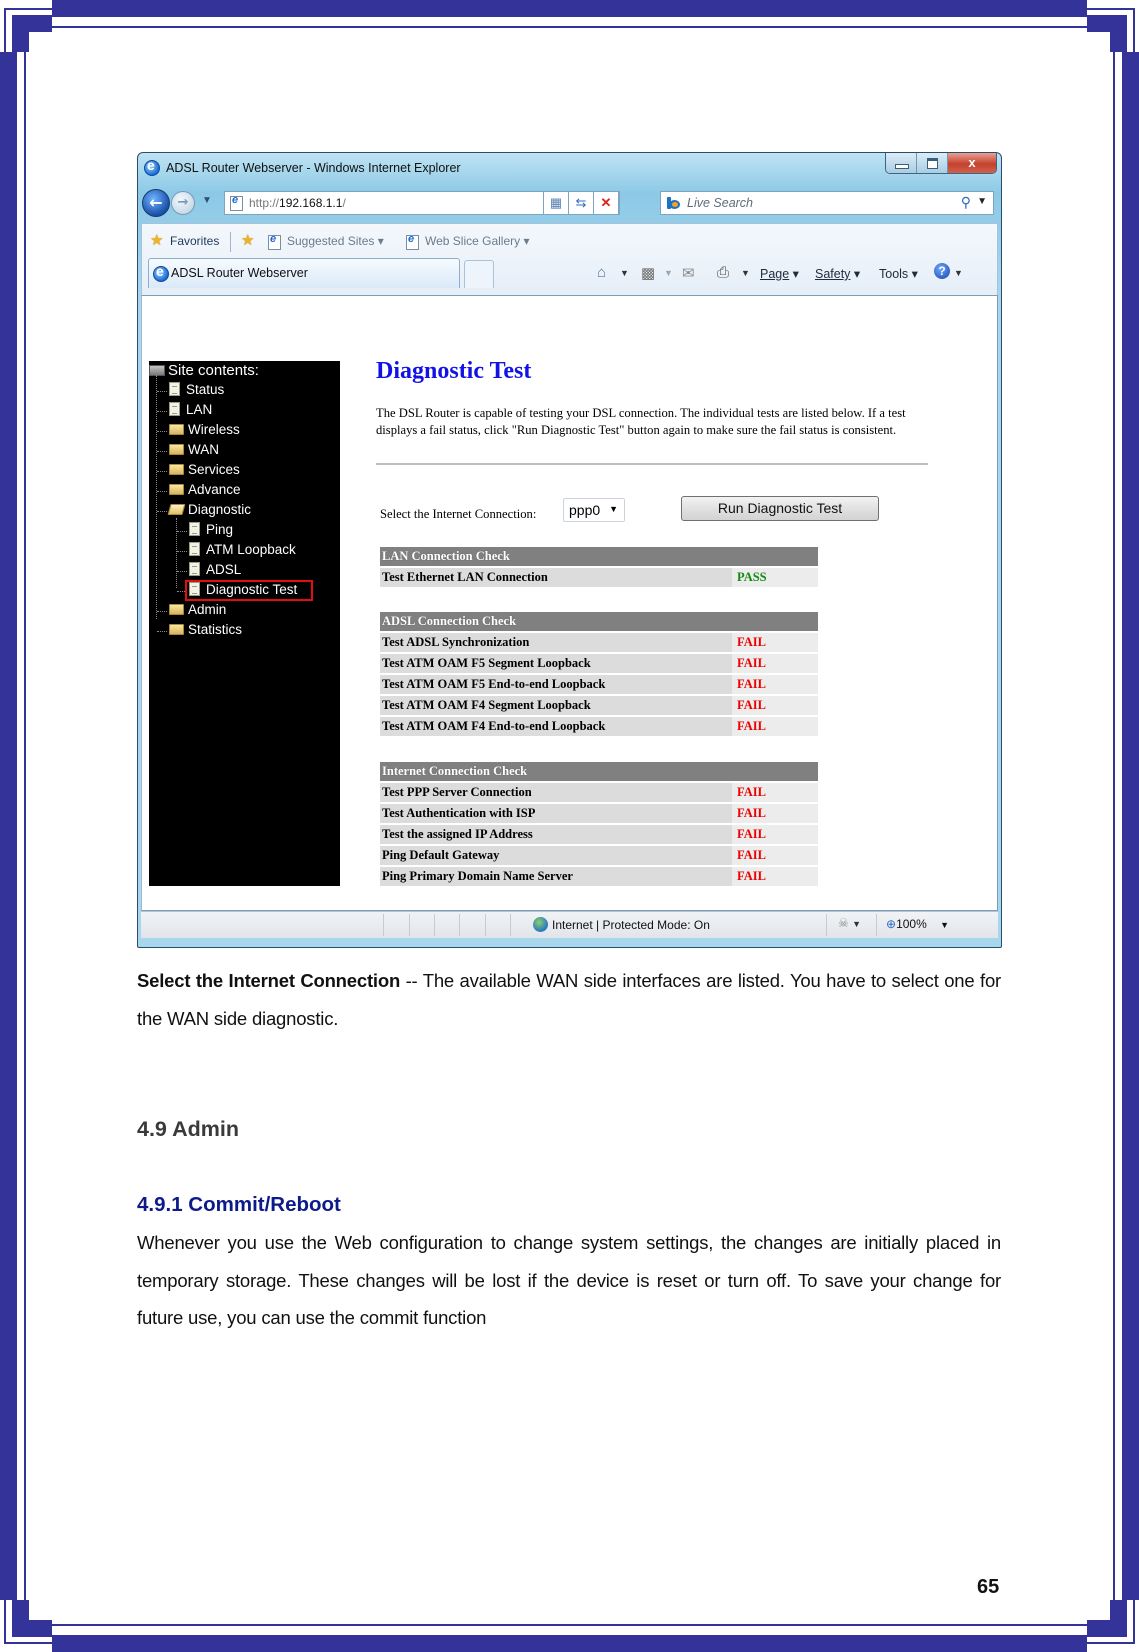  Describe the element at coordinates (194, 241) in the screenshot. I see `favorites-button: Favorites` at that location.